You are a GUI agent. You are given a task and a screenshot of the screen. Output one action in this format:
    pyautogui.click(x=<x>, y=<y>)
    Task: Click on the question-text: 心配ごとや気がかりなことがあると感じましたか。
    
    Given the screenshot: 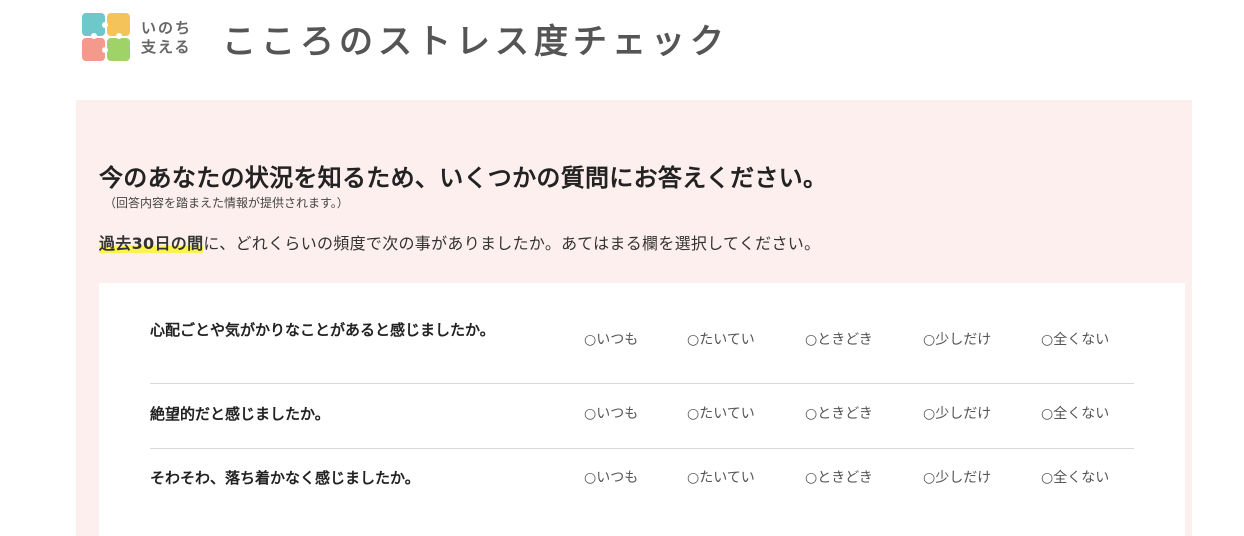 What is the action you would take?
    pyautogui.click(x=322, y=330)
    